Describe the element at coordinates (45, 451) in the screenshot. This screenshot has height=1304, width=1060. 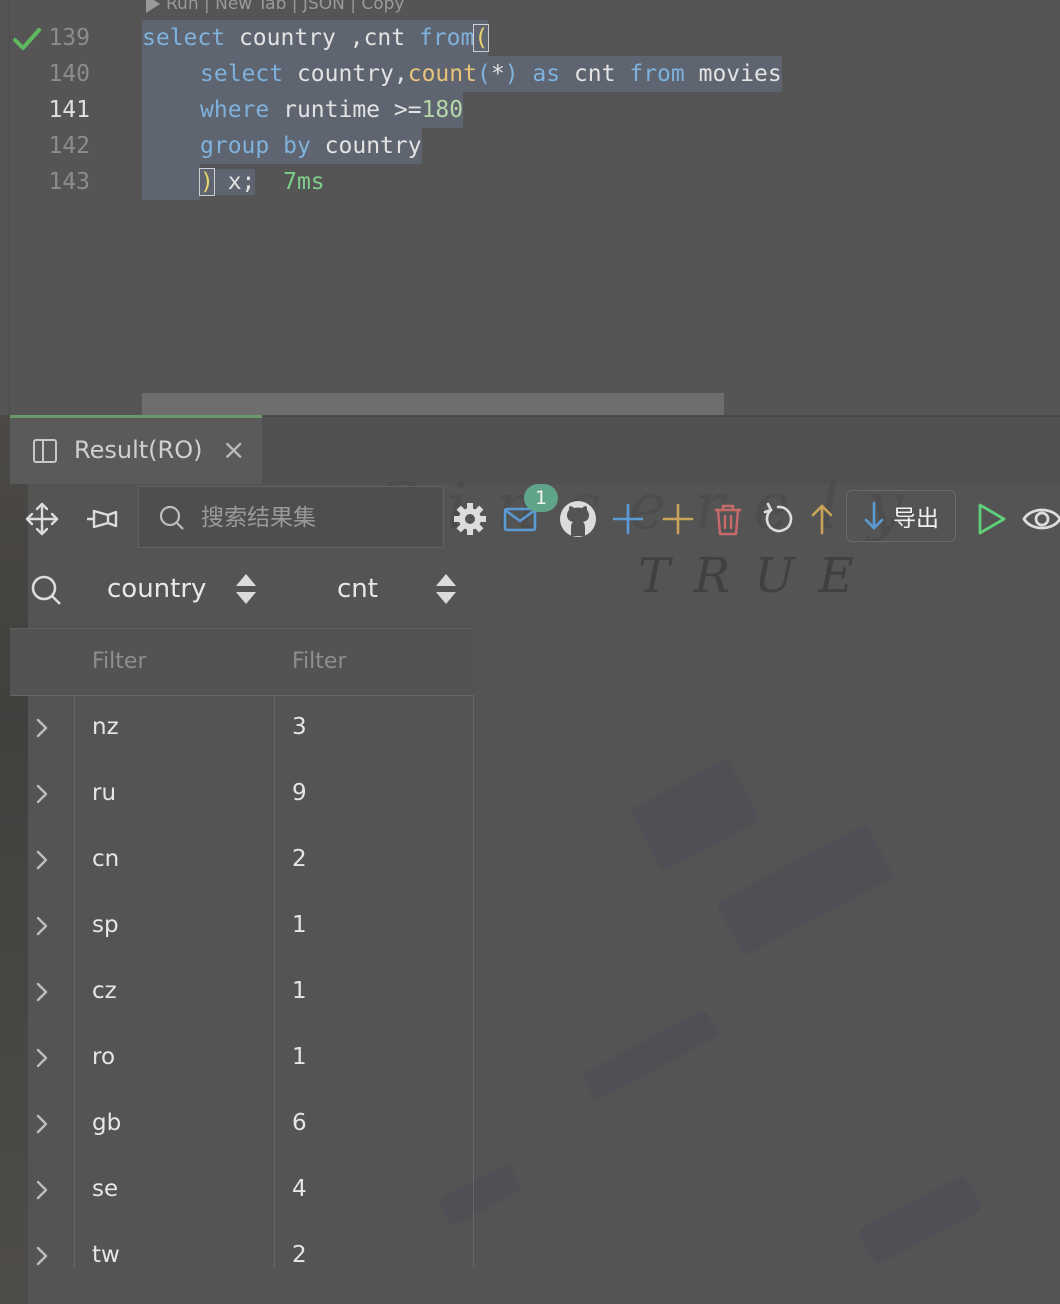
I see `split-panel-icon` at that location.